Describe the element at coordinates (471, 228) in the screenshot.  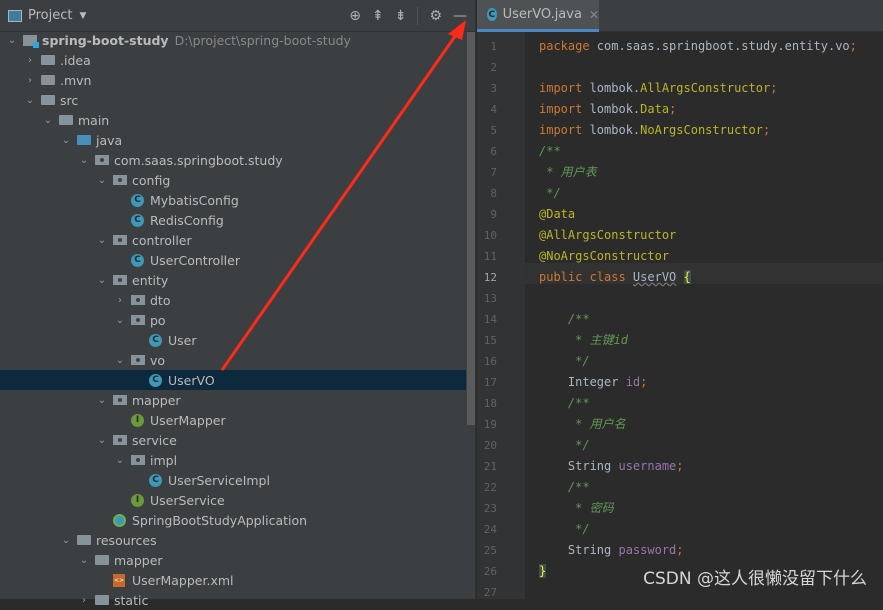
I see `tree-scrollbar` at that location.